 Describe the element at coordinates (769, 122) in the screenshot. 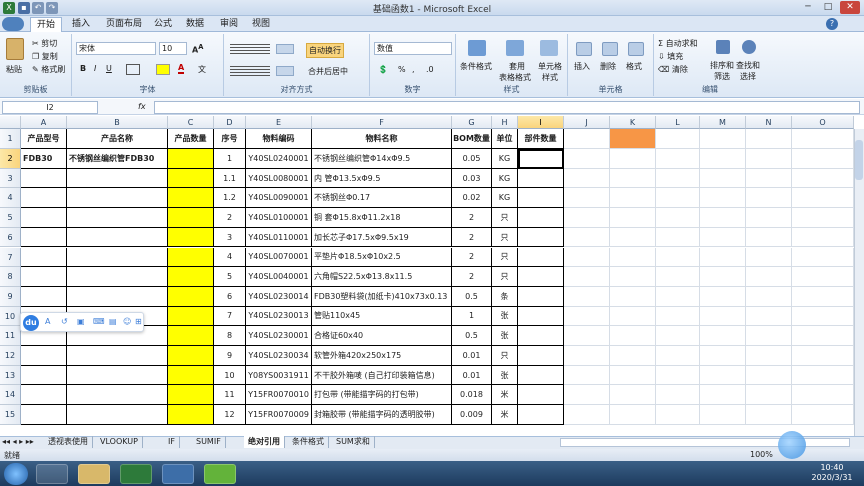

I see `column-header-n: N` at that location.